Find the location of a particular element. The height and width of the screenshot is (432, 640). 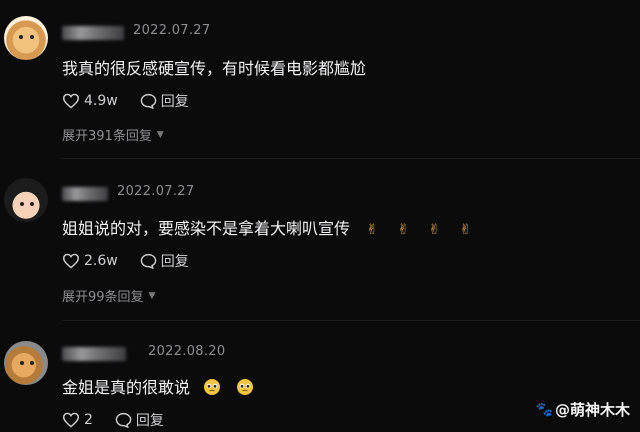

like-count: 2 is located at coordinates (88, 420).